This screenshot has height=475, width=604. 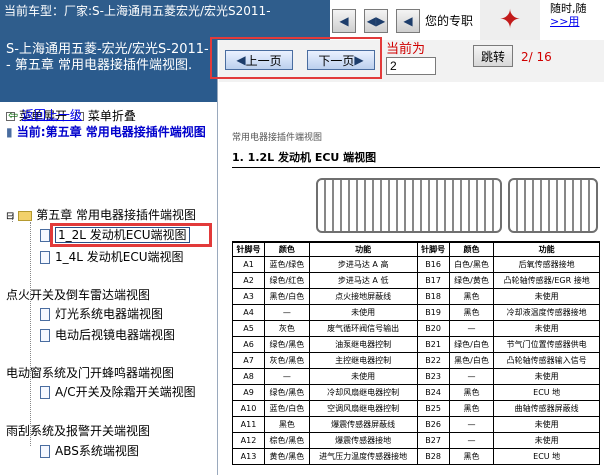 I want to click on table-cell: 主控继电器控制, so click(x=363, y=360).